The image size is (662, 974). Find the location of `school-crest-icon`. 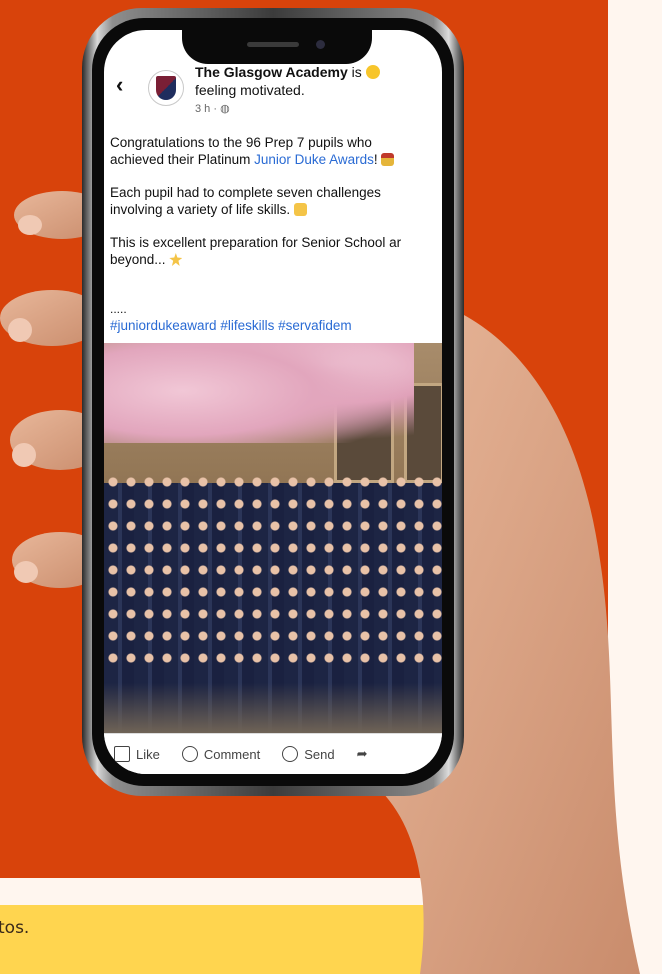

school-crest-icon is located at coordinates (166, 88).